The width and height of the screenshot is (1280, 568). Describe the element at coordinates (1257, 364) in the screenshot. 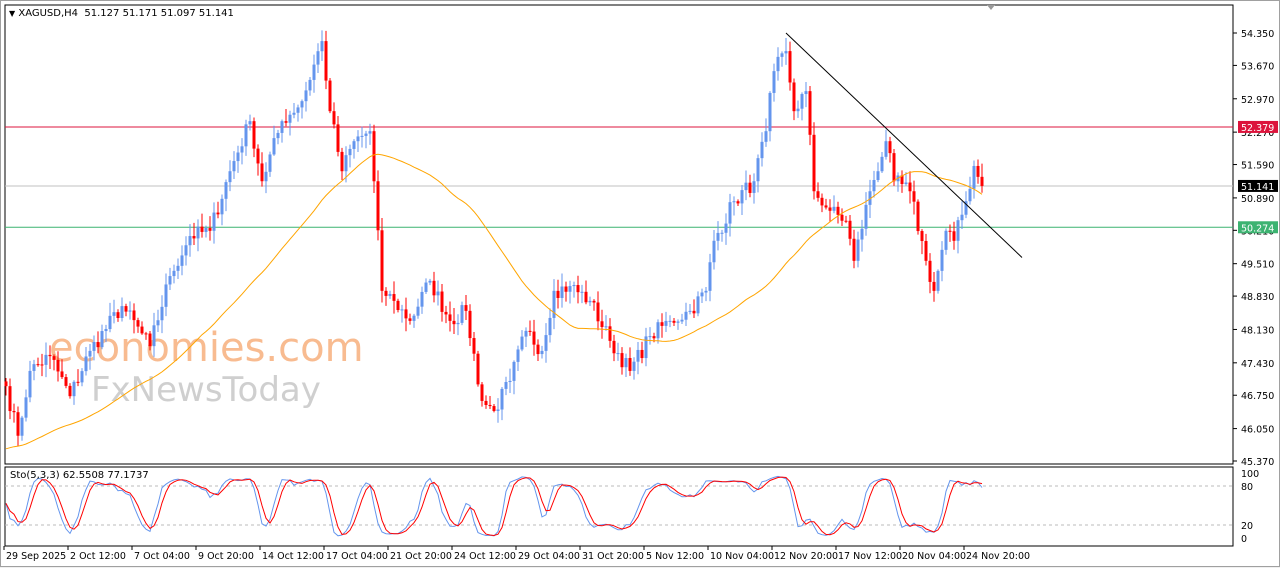

I see `price-tick-label: 47.430` at that location.